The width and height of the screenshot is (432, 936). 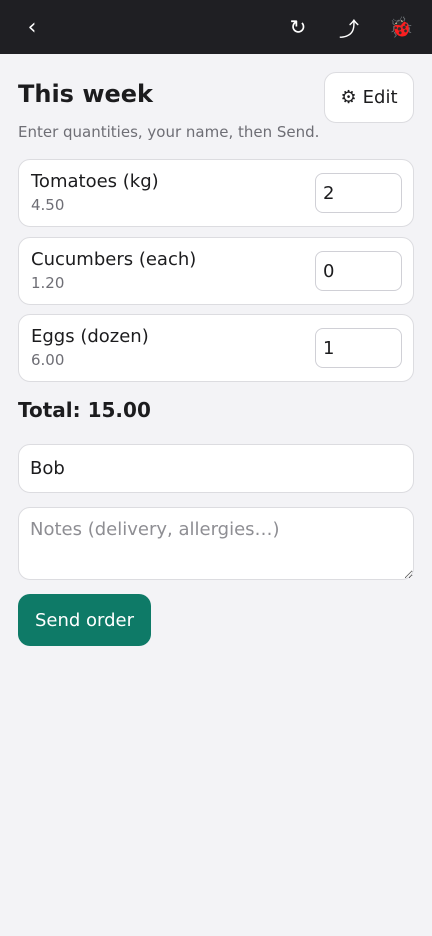 I want to click on list-item: Cucumbers (each) 1.20, so click(x=216, y=271).